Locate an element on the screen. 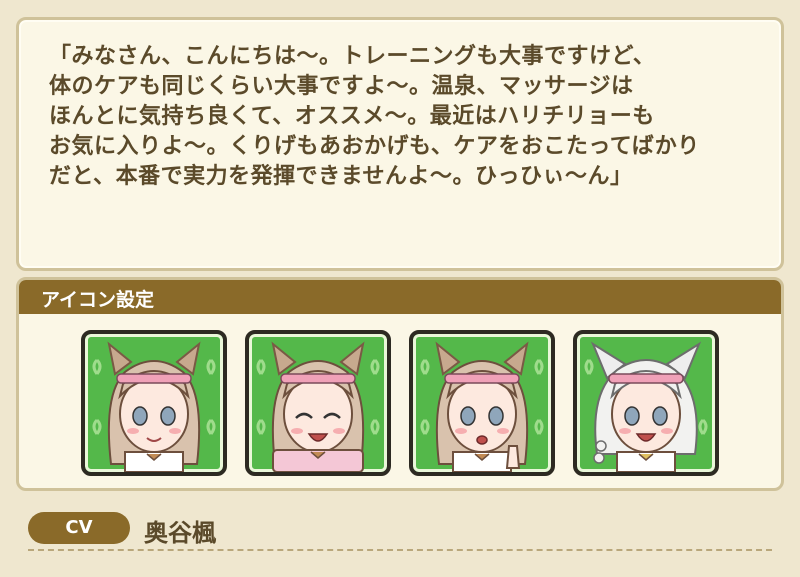 The width and height of the screenshot is (800, 577). voice-actor-name: 奥谷楓 is located at coordinates (180, 533).